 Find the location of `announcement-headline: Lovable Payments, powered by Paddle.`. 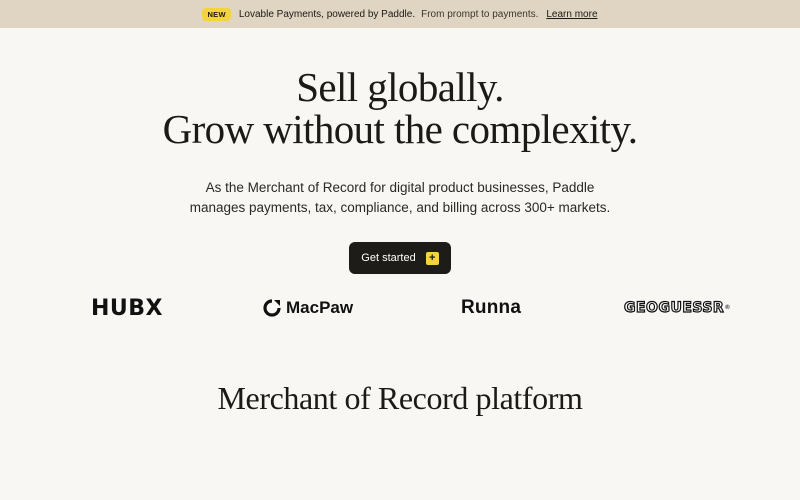

announcement-headline: Lovable Payments, powered by Paddle. is located at coordinates (327, 14).